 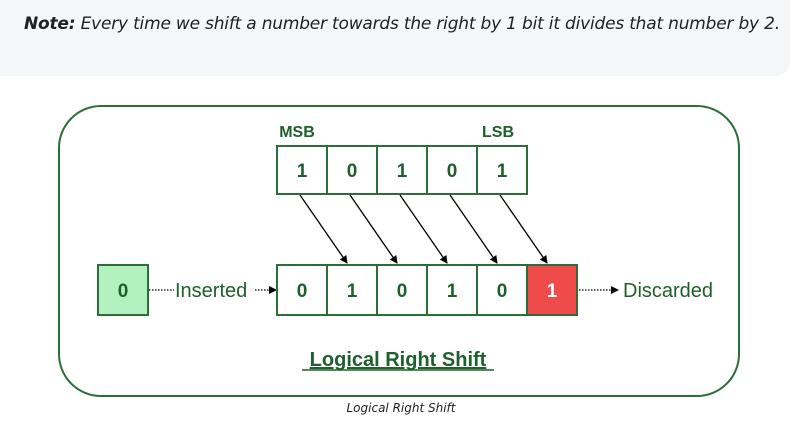 What do you see at coordinates (123, 291) in the screenshot?
I see `inserted-bit: 0` at bounding box center [123, 291].